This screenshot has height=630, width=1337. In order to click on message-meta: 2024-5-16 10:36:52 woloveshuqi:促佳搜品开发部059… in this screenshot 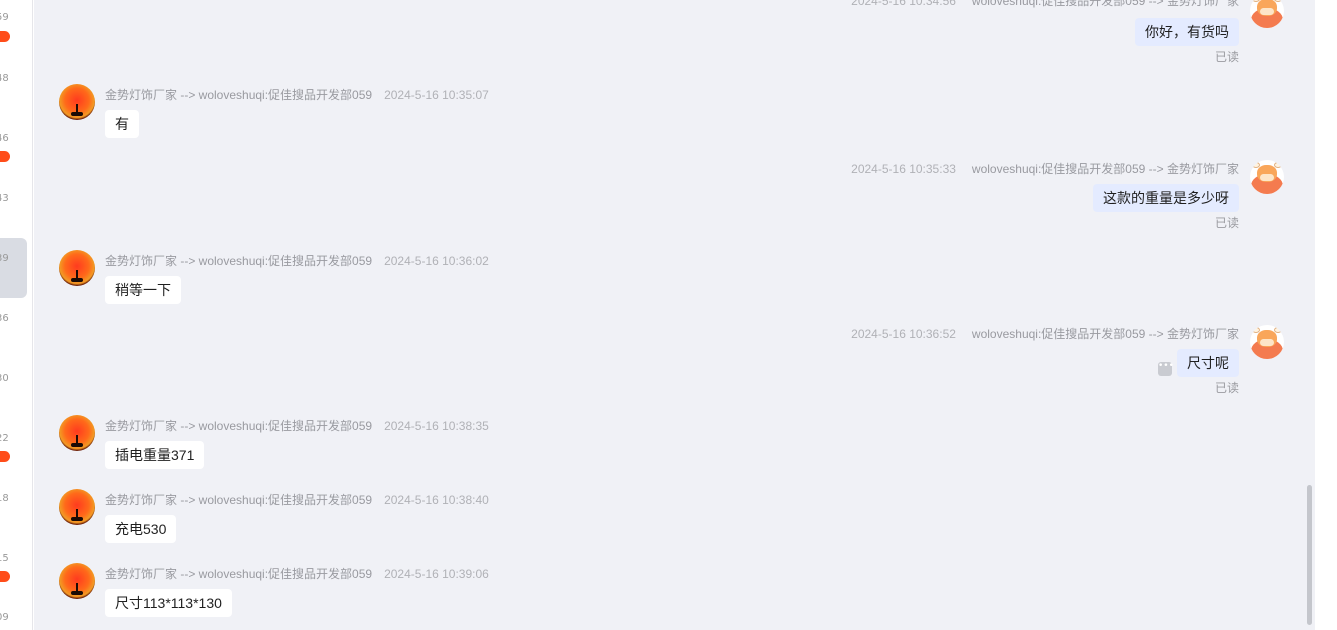, I will do `click(1045, 333)`.